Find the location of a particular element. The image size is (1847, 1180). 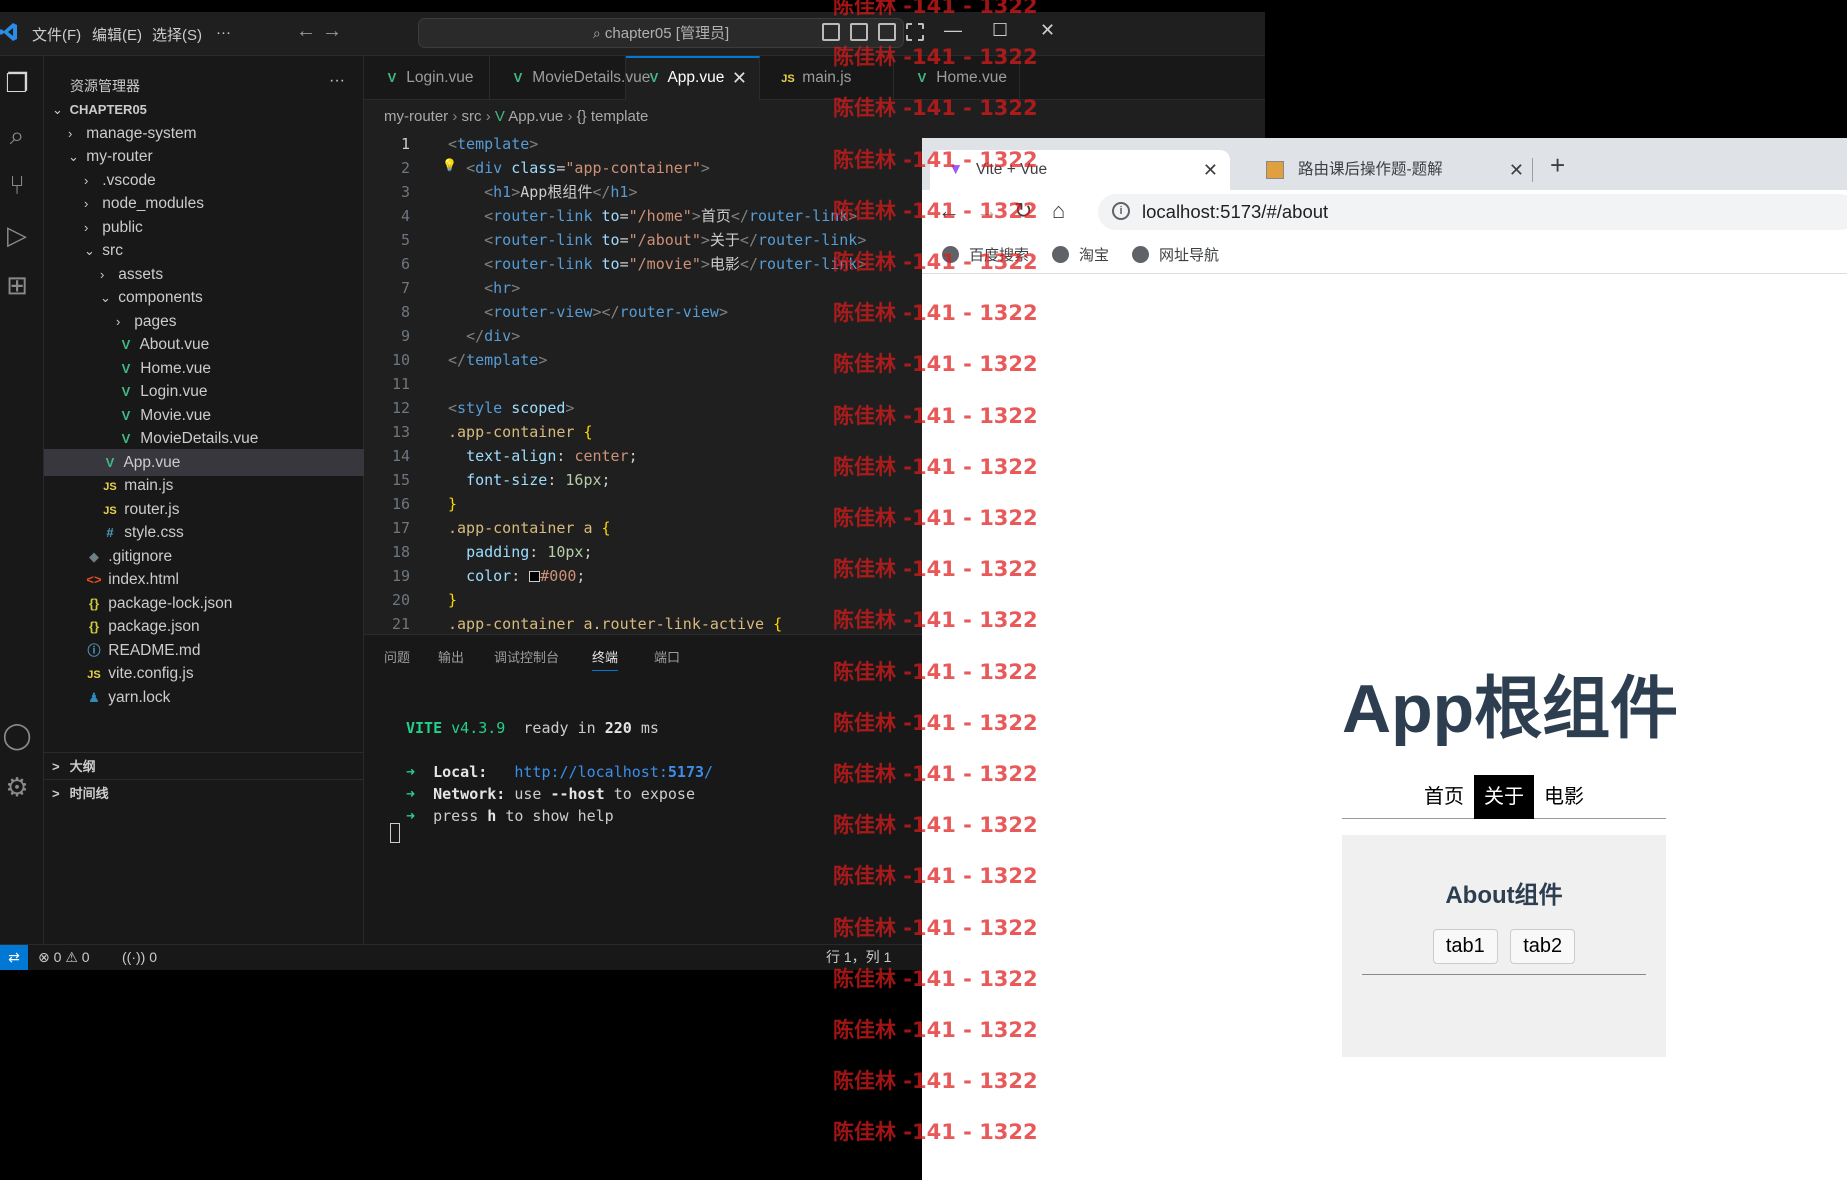

remote-icon: ⇄ is located at coordinates (14, 957).